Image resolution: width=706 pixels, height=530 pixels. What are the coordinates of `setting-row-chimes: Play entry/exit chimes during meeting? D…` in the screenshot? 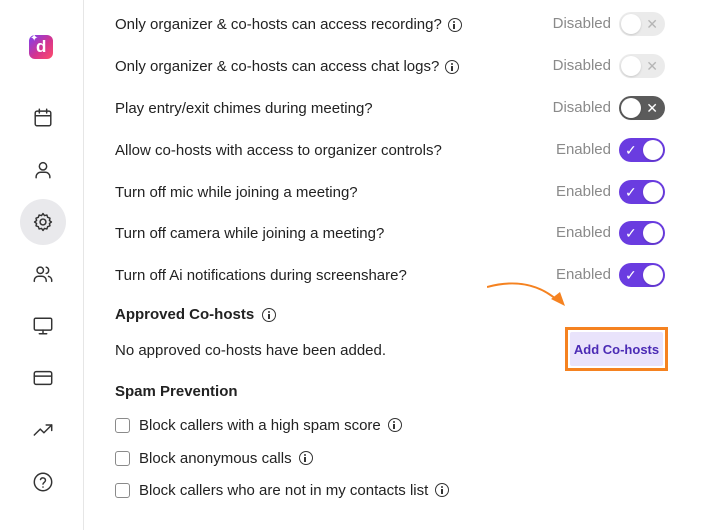 It's located at (391, 109).